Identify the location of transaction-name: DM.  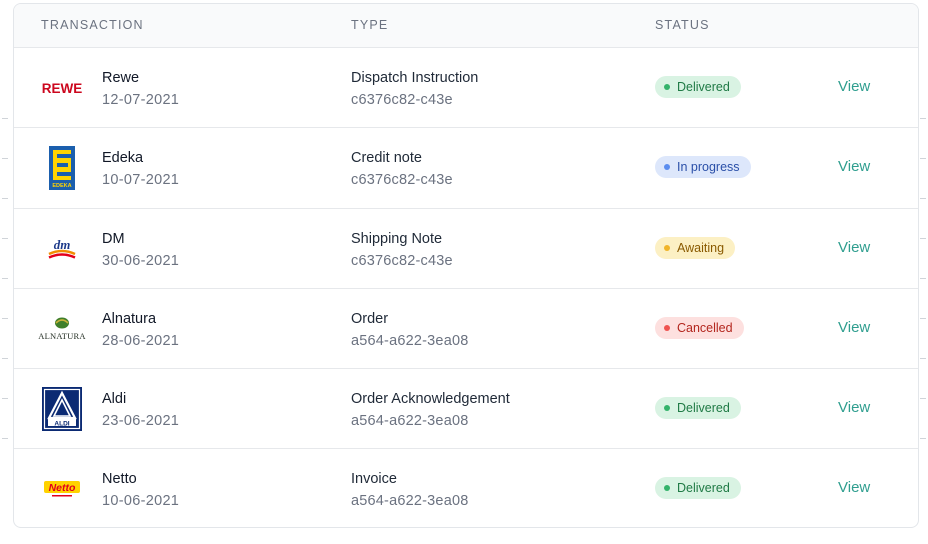
(113, 238).